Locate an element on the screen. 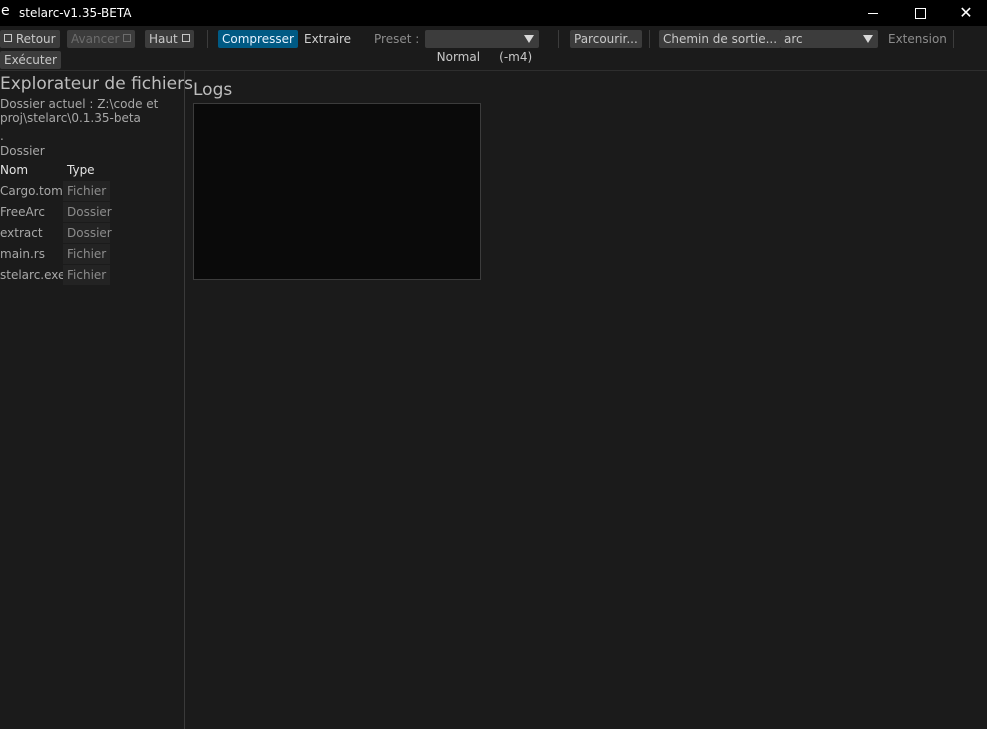  file-row: Cargo.toml Fichier is located at coordinates (55, 191).